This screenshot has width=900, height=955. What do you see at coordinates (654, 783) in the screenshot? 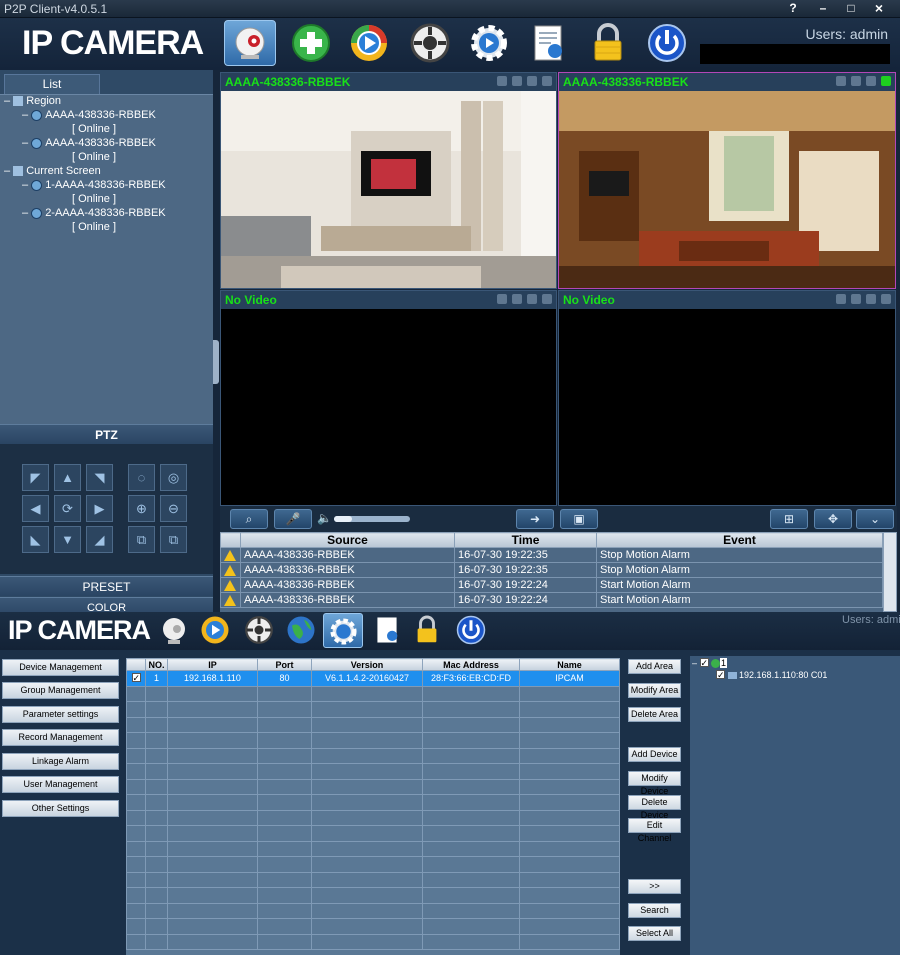
I see `modify-device-button: Modify Device` at bounding box center [654, 783].